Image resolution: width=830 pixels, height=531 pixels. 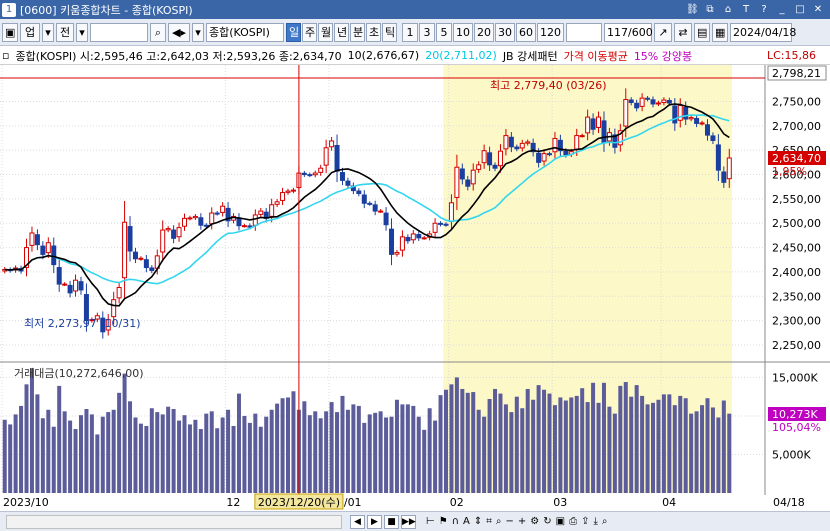 I want to click on tab-period-6: 틱, so click(x=389, y=32).